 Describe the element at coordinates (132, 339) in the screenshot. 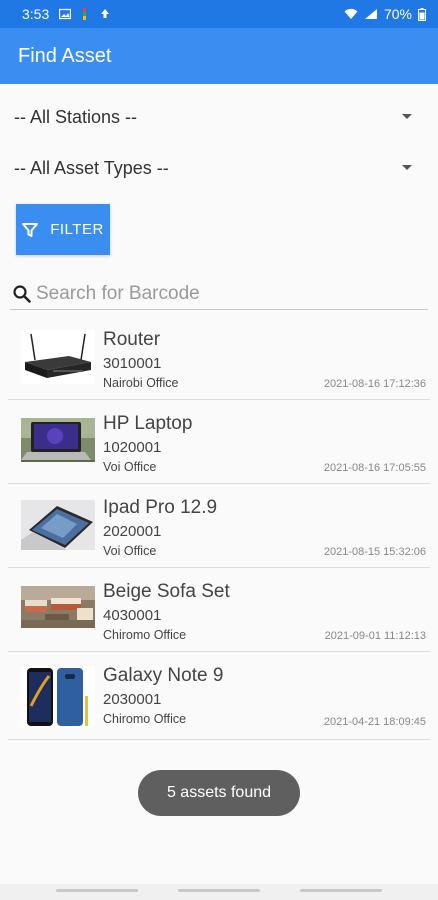

I see `asset-name: Router` at that location.